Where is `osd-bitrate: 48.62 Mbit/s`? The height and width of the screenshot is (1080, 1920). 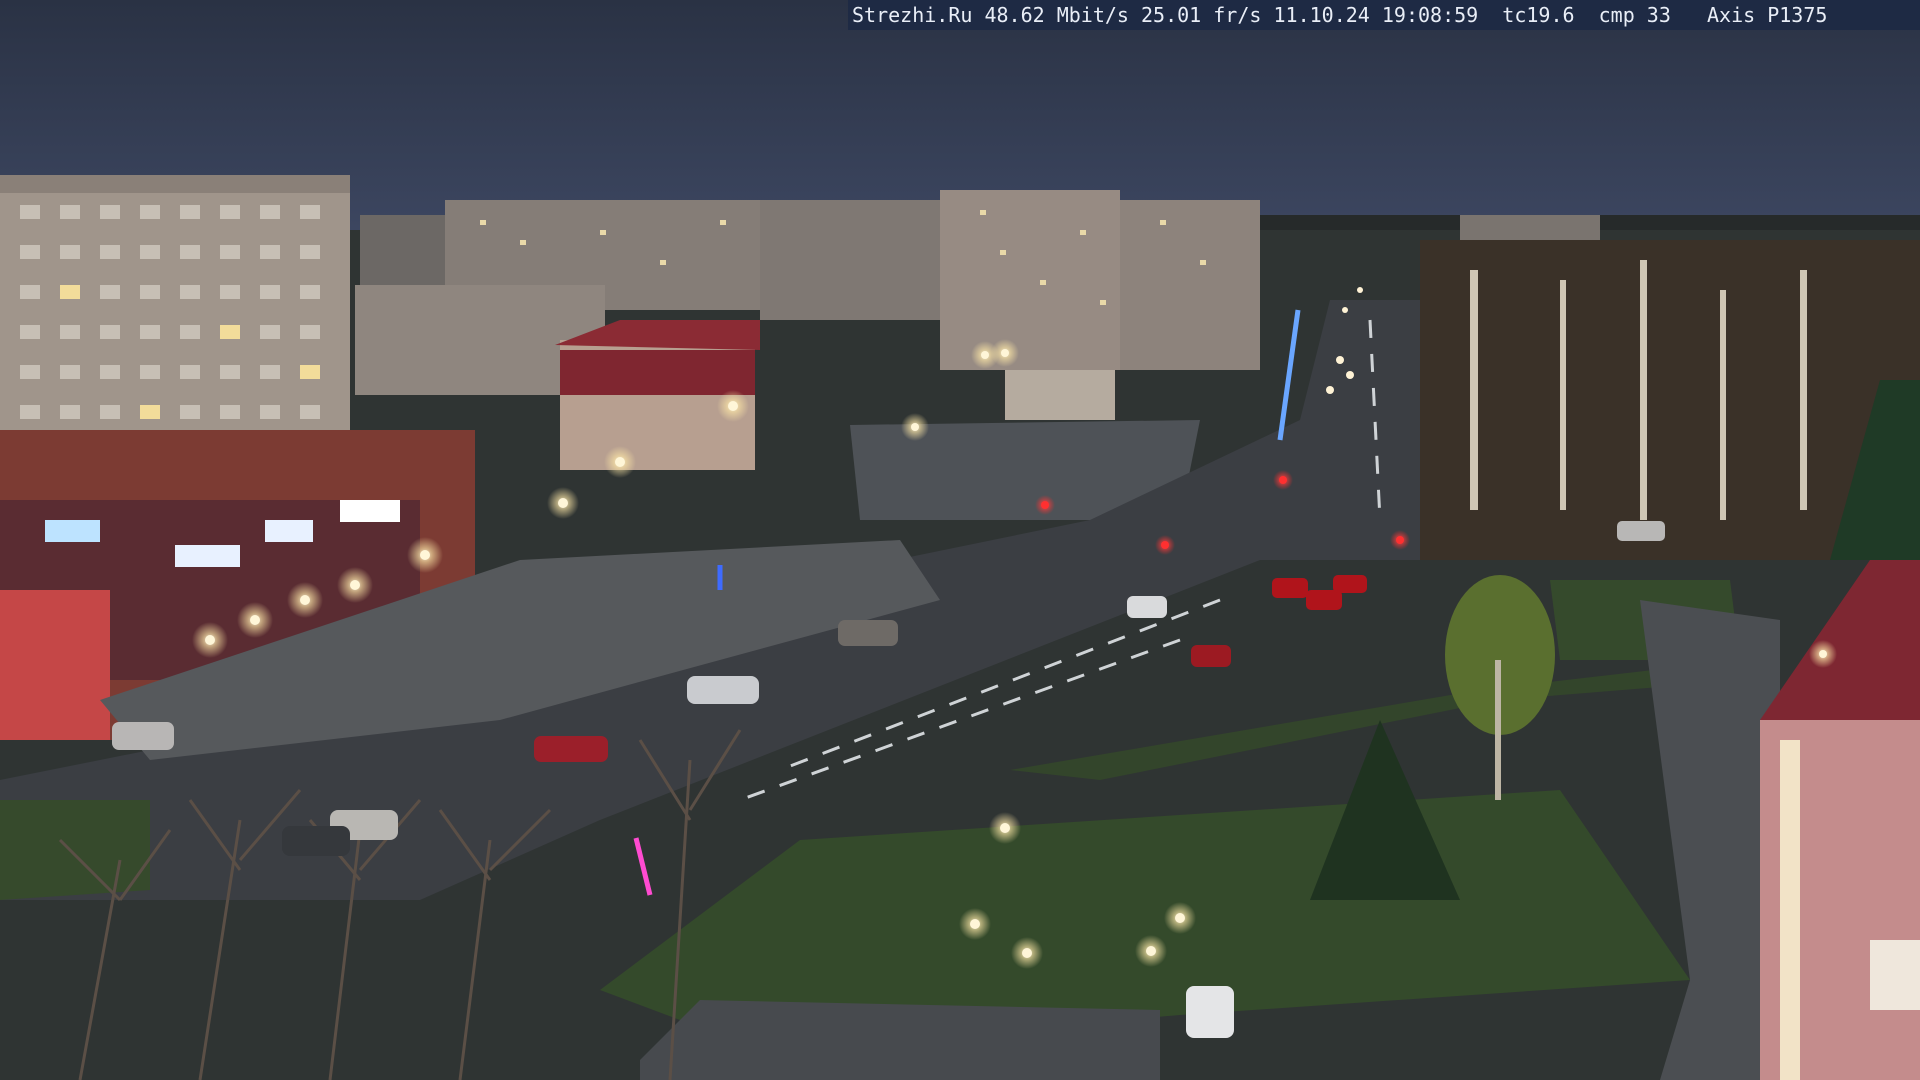 osd-bitrate: 48.62 Mbit/s is located at coordinates (1056, 15).